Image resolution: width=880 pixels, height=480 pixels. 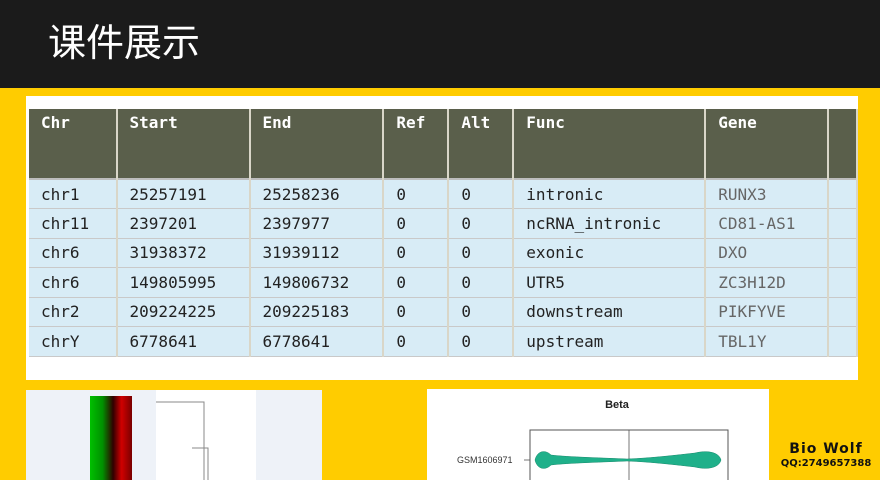 I want to click on cell-start: 25257191, so click(x=183, y=193).